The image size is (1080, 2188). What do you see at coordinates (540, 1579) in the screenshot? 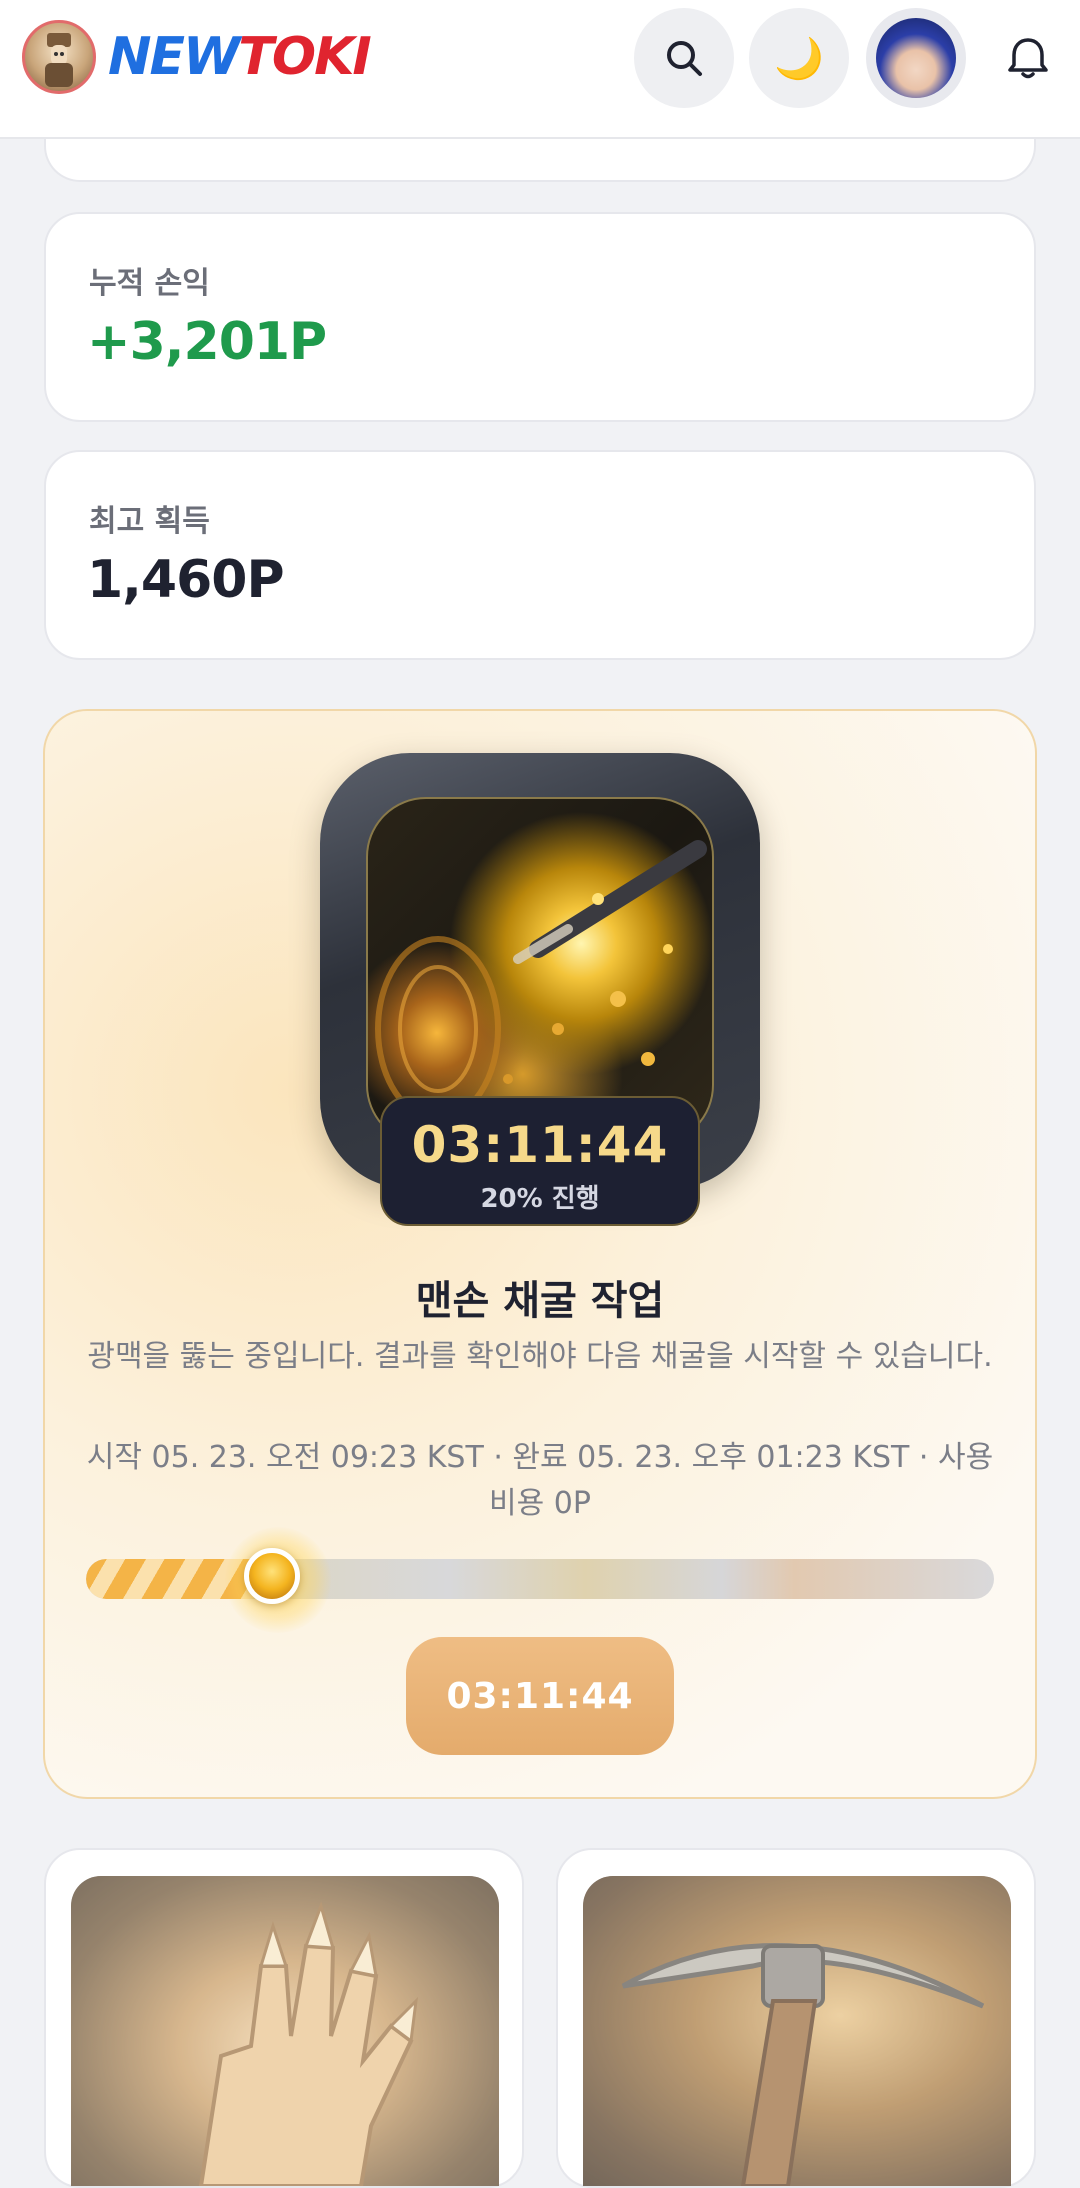
I see `mining-progress-bar` at bounding box center [540, 1579].